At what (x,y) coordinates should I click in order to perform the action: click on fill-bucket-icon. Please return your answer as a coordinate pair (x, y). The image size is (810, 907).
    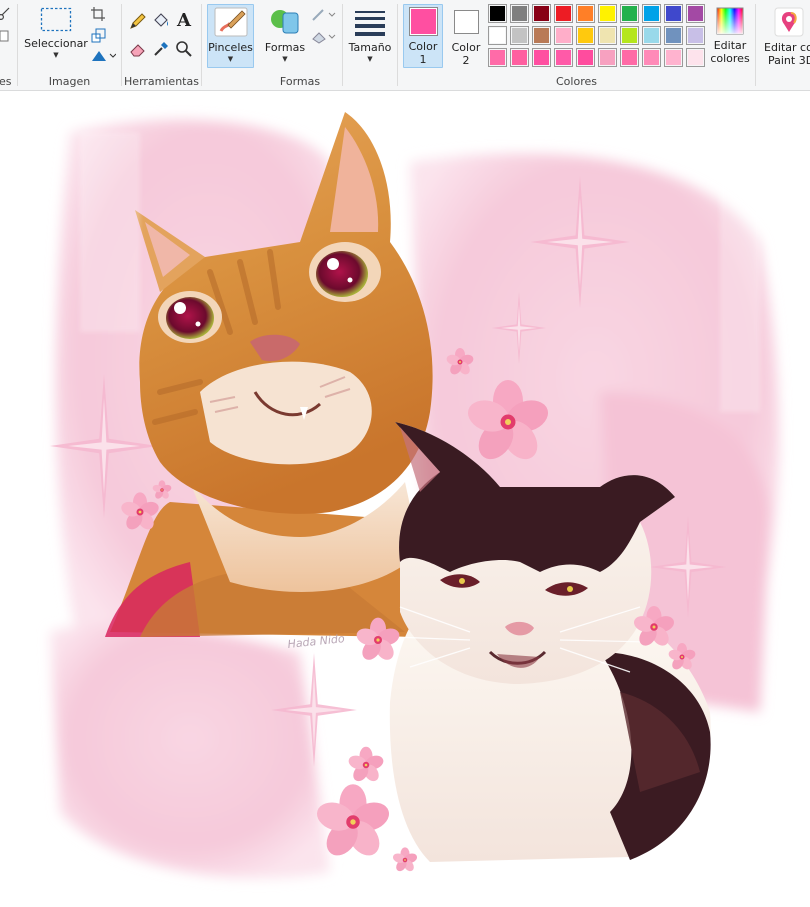
    Looking at the image, I should click on (161, 21).